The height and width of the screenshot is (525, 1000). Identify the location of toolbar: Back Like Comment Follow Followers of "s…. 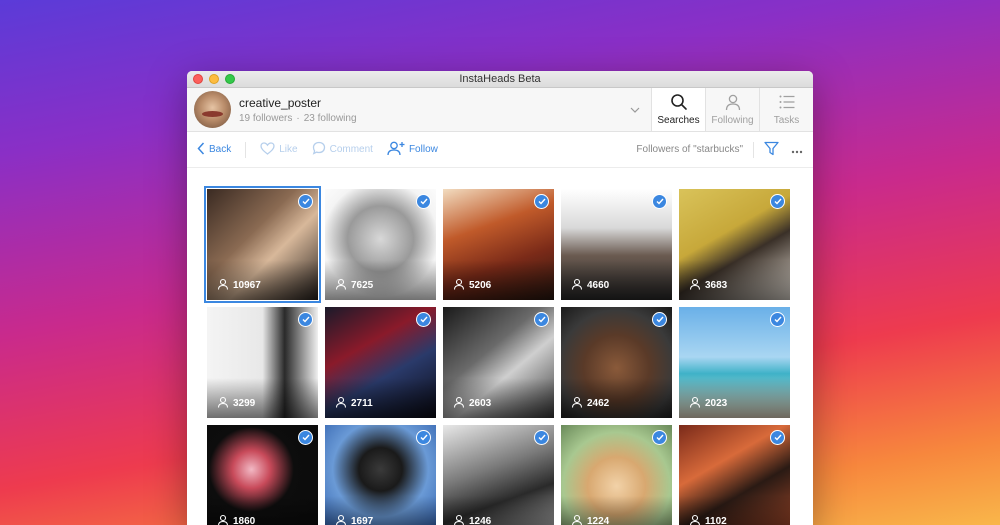
(500, 150).